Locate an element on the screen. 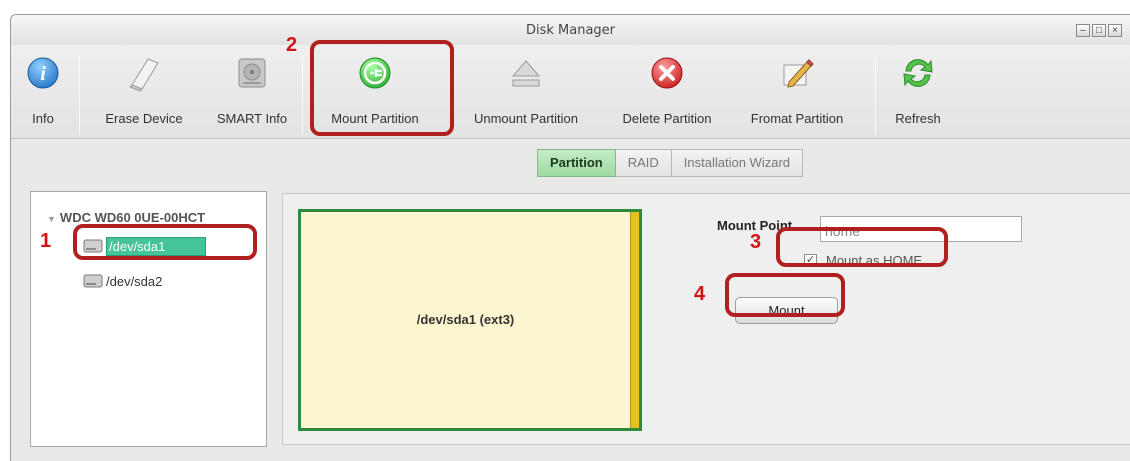 This screenshot has width=1130, height=461. mount-point-input is located at coordinates (921, 229).